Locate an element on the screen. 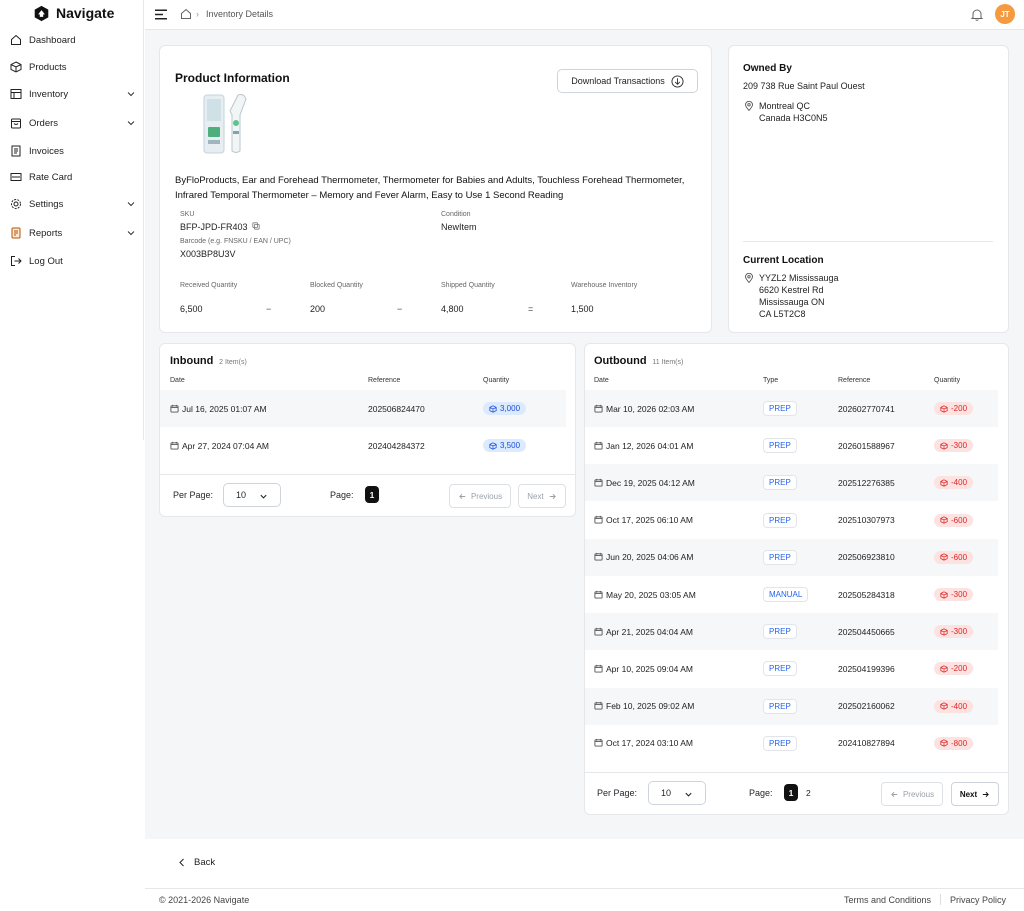  bag-icon is located at coordinates (16, 123).